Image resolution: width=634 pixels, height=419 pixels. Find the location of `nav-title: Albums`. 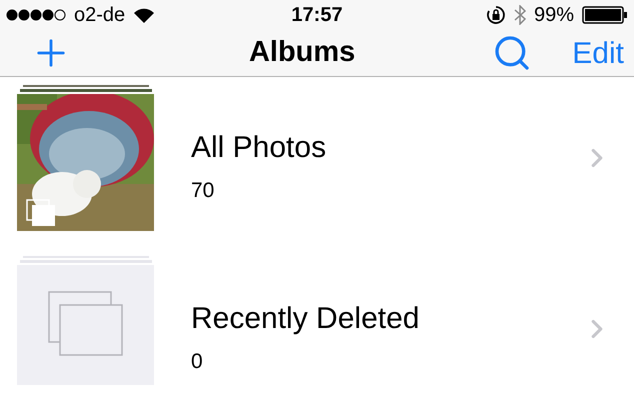

nav-title: Albums is located at coordinates (302, 52).